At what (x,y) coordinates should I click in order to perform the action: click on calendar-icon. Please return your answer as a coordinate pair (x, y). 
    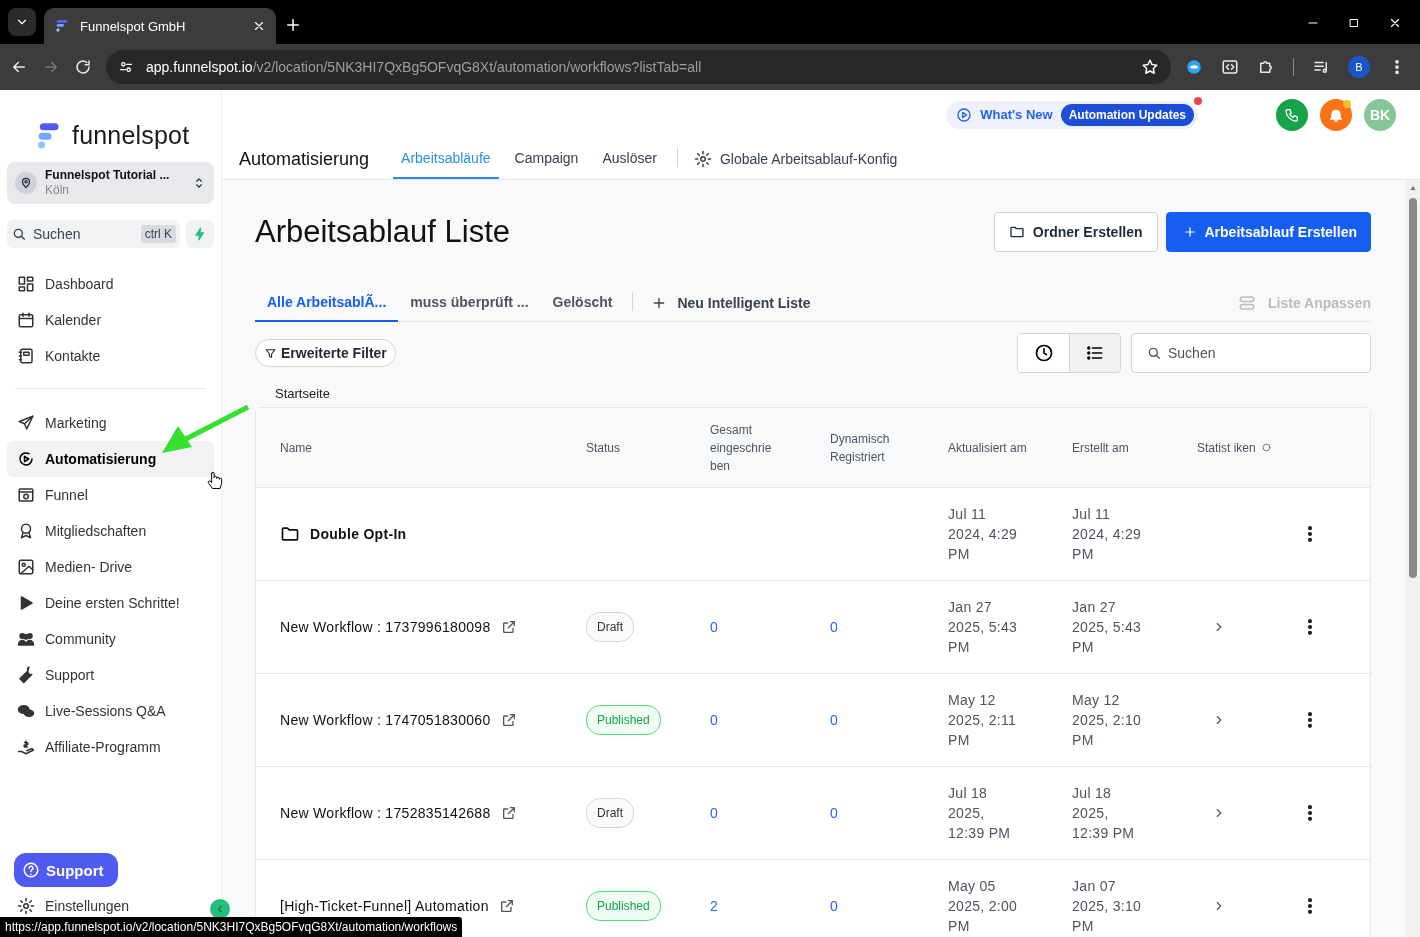
    Looking at the image, I should click on (26, 320).